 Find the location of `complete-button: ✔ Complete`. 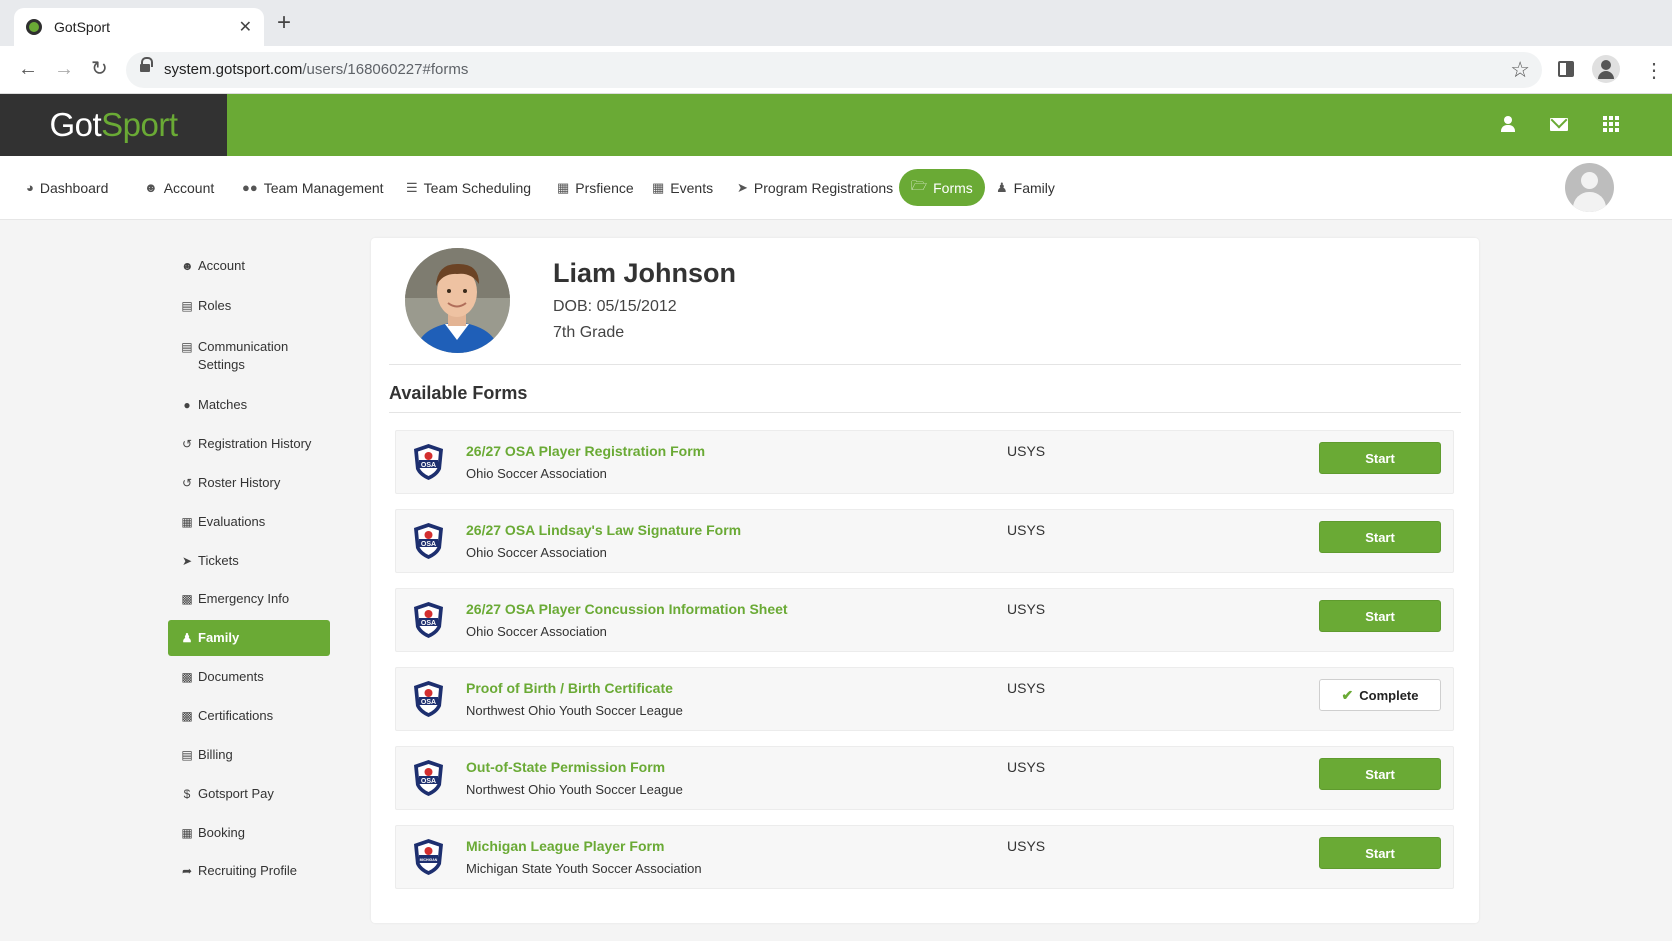

complete-button: ✔ Complete is located at coordinates (1380, 695).